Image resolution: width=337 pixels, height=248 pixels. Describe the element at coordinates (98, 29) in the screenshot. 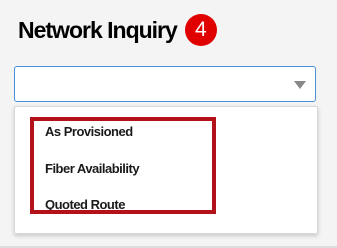

I see `page-title: Network Inquiry` at that location.